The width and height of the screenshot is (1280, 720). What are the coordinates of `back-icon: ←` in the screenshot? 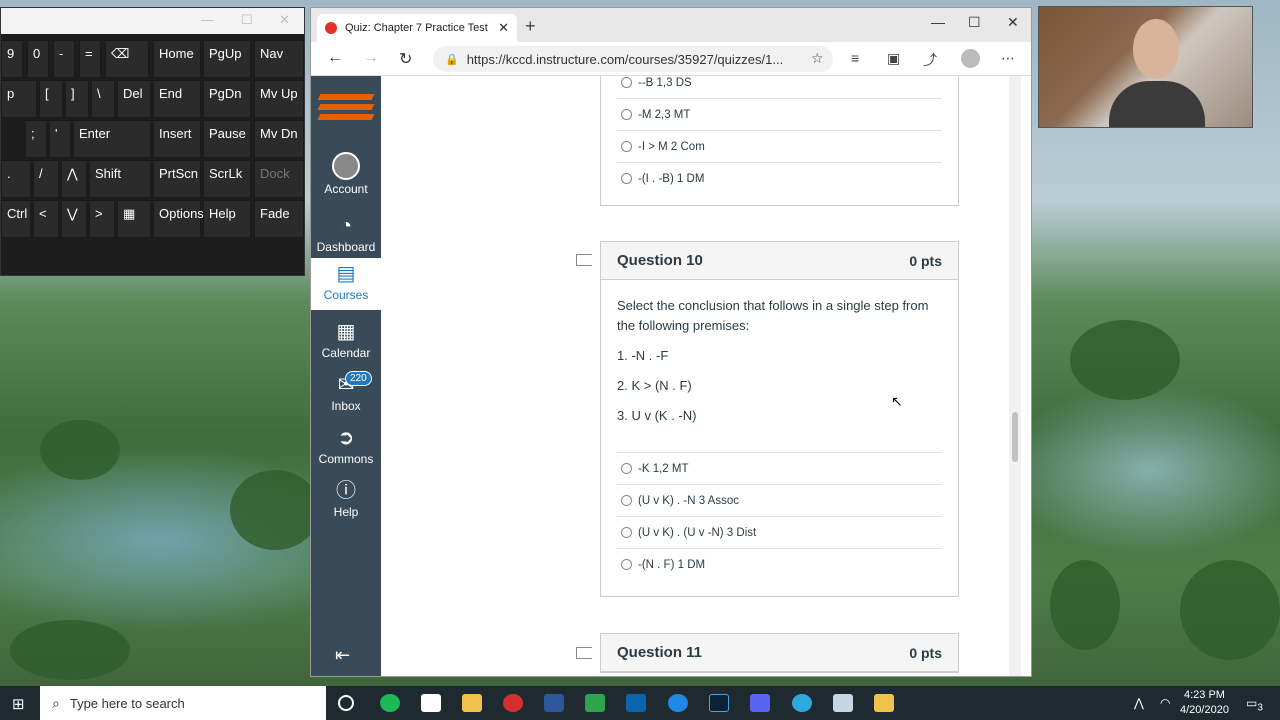 It's located at (335, 58).